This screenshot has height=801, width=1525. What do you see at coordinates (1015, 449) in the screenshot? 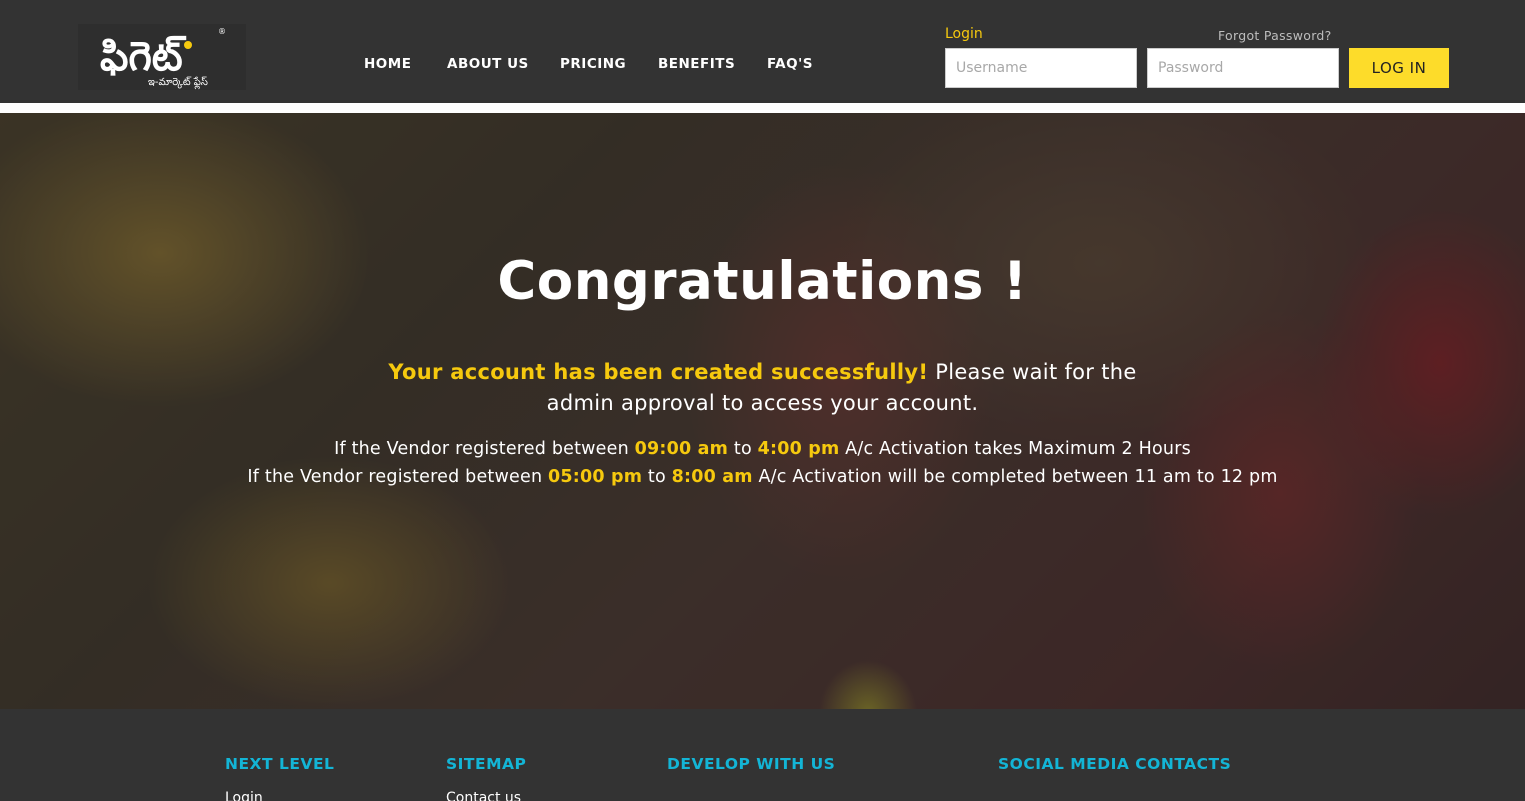
I see `info-suffix: A/c Activation takes Maximum 2 Hours` at bounding box center [1015, 449].